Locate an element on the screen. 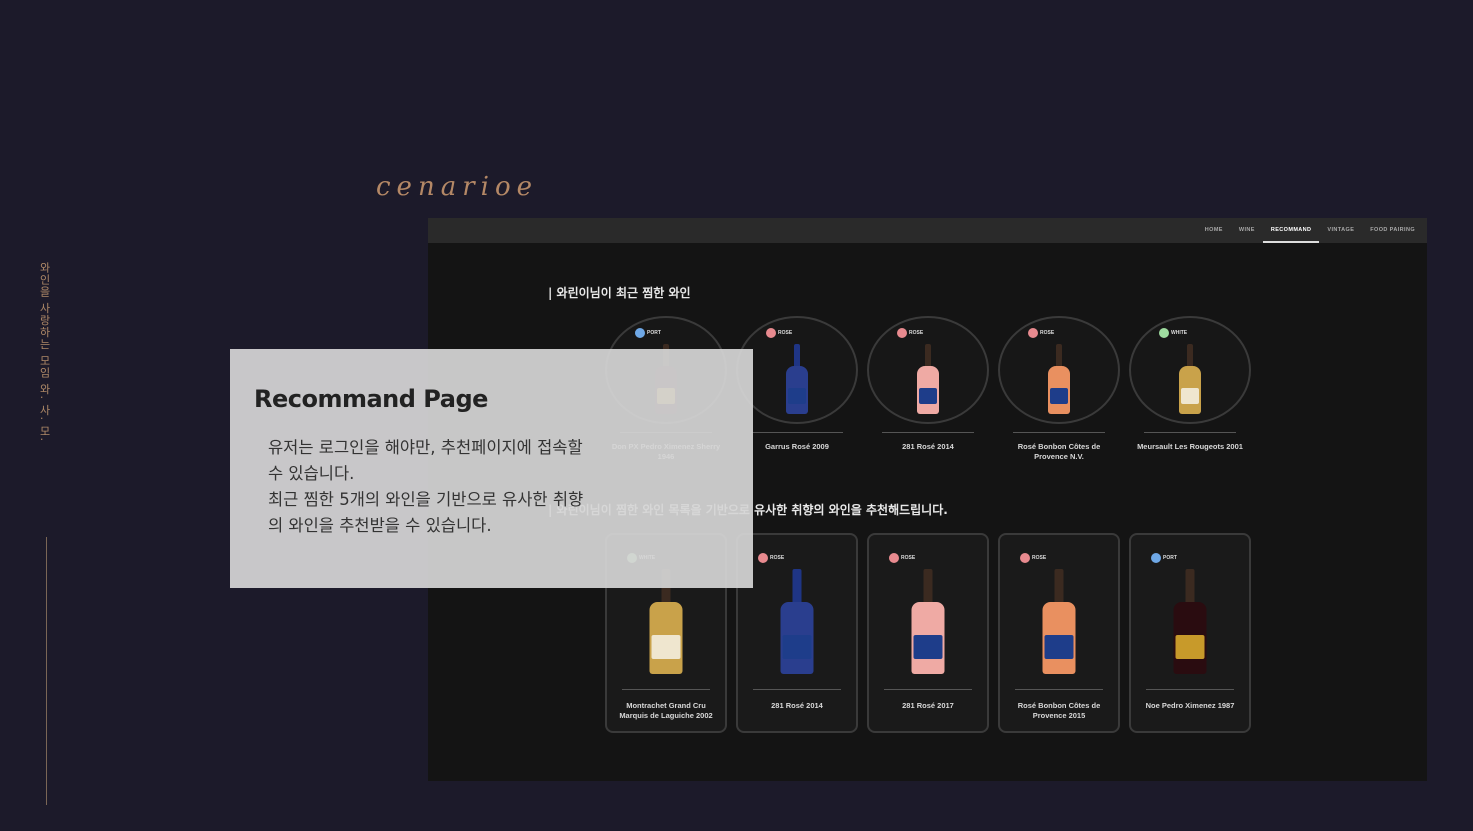  wine-name: Meursault Les Rougeots 2001 is located at coordinates (1190, 446).